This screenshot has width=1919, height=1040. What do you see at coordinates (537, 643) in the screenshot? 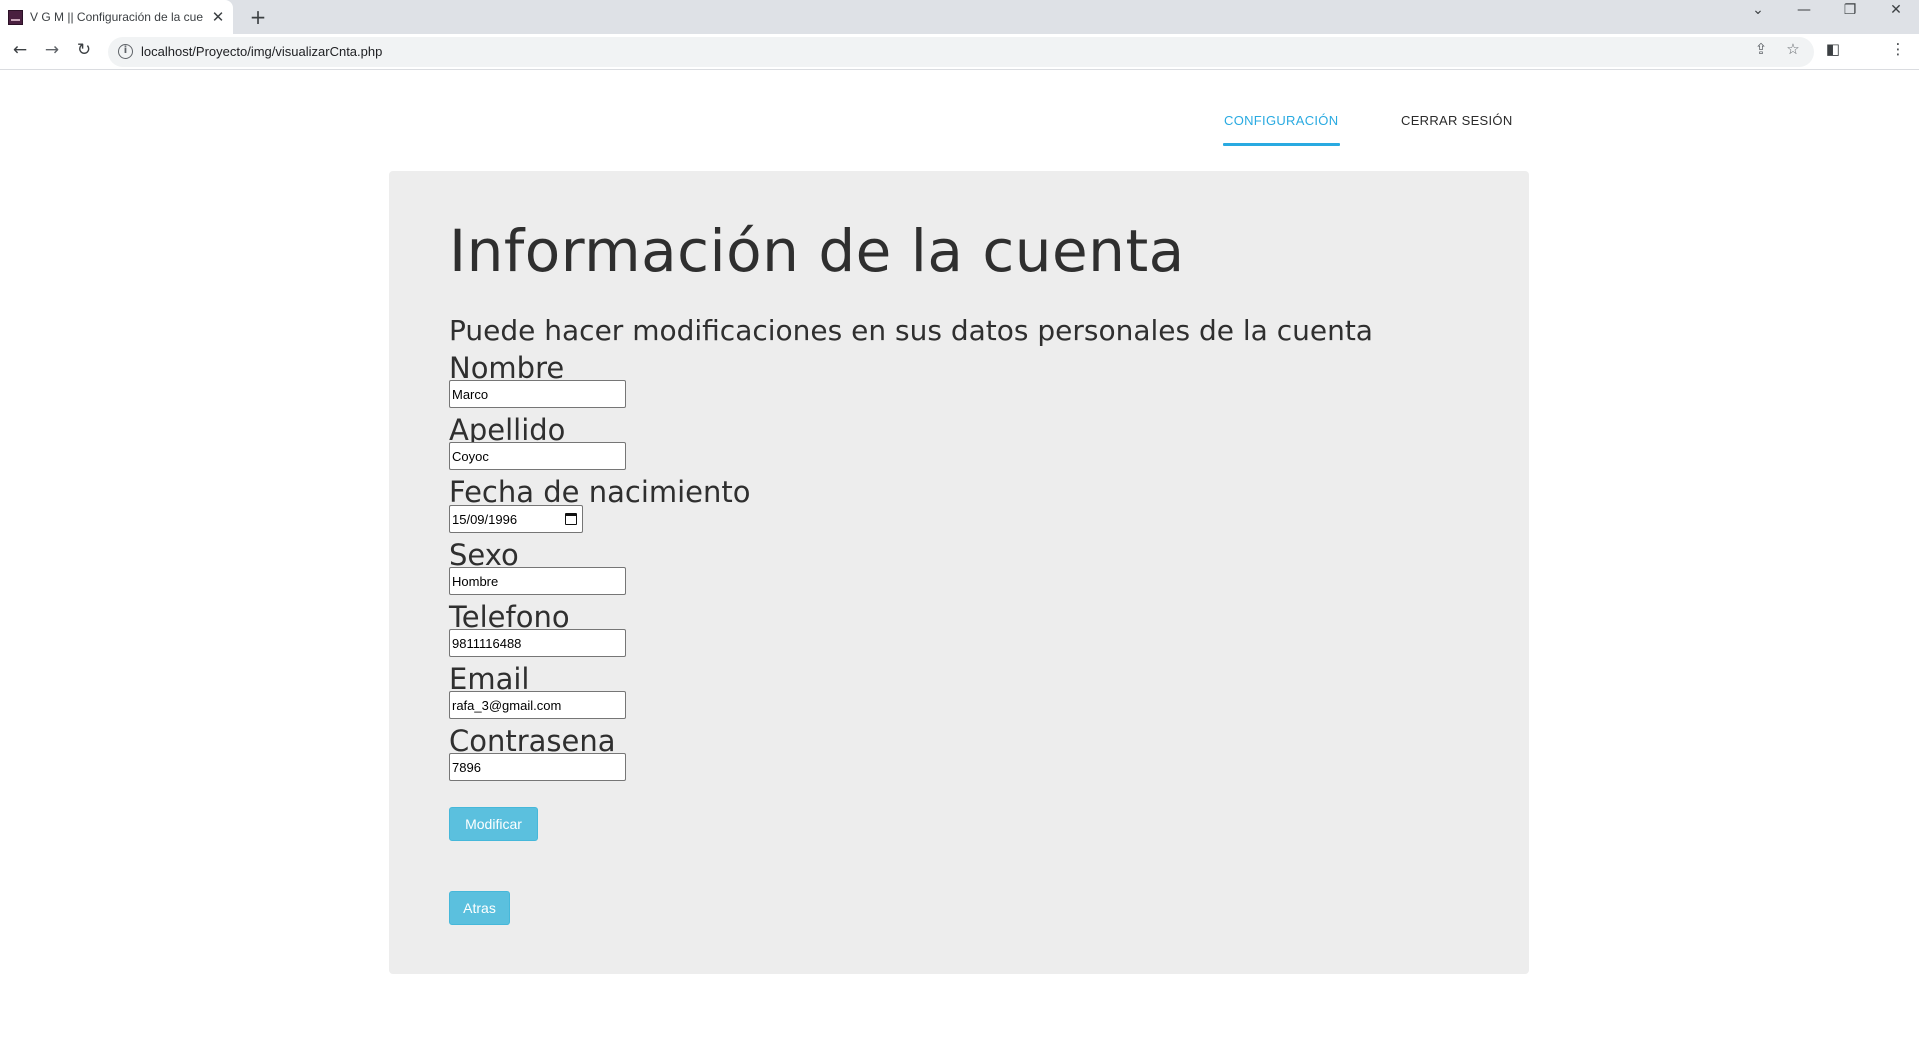
I see `telefono-input` at bounding box center [537, 643].